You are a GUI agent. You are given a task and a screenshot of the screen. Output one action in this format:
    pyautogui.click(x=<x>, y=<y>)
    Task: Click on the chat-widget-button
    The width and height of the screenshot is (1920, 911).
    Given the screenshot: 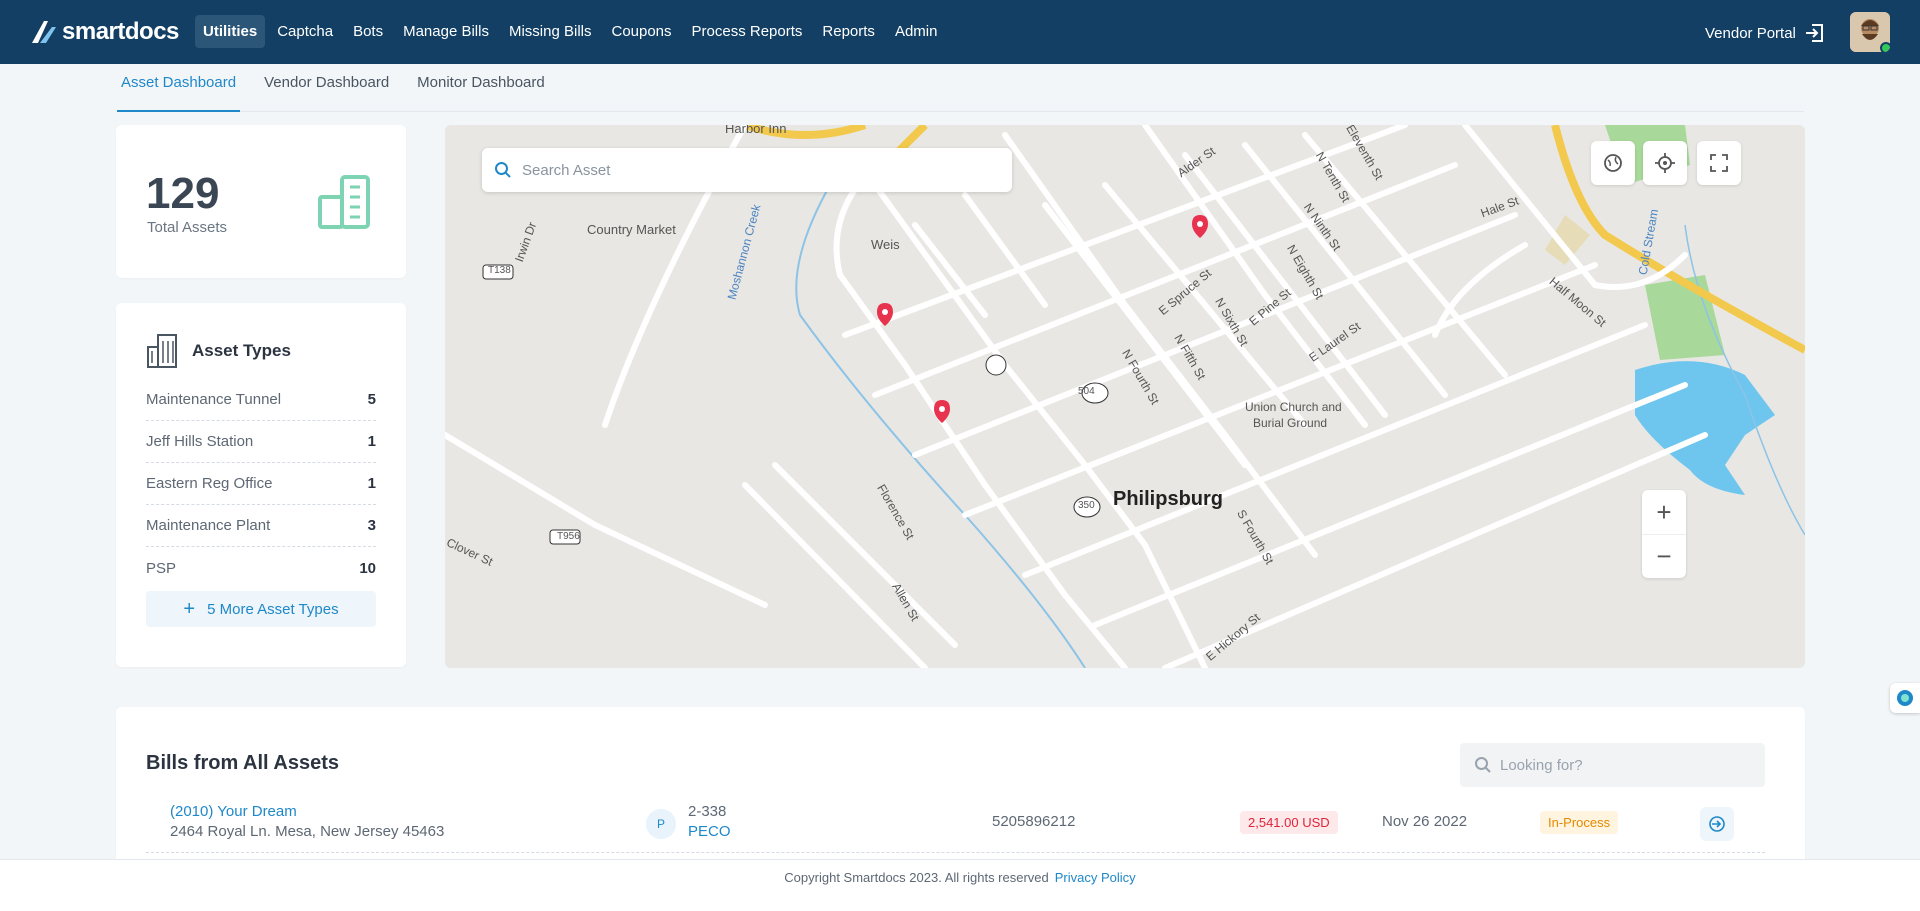 What is the action you would take?
    pyautogui.click(x=1905, y=698)
    